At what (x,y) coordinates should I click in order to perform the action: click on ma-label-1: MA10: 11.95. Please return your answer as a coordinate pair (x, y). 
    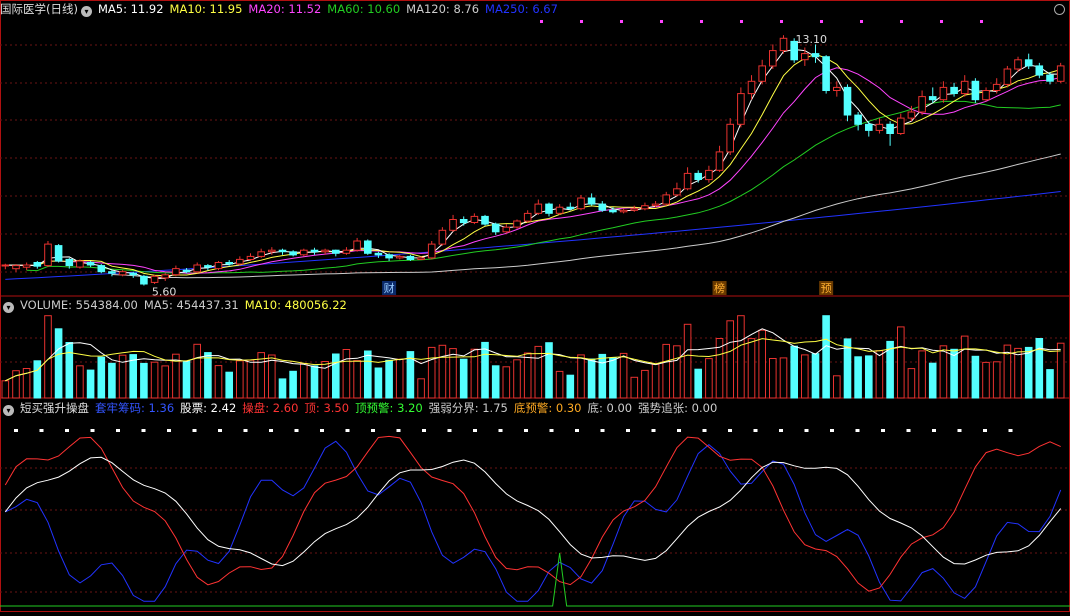
    Looking at the image, I should click on (206, 9).